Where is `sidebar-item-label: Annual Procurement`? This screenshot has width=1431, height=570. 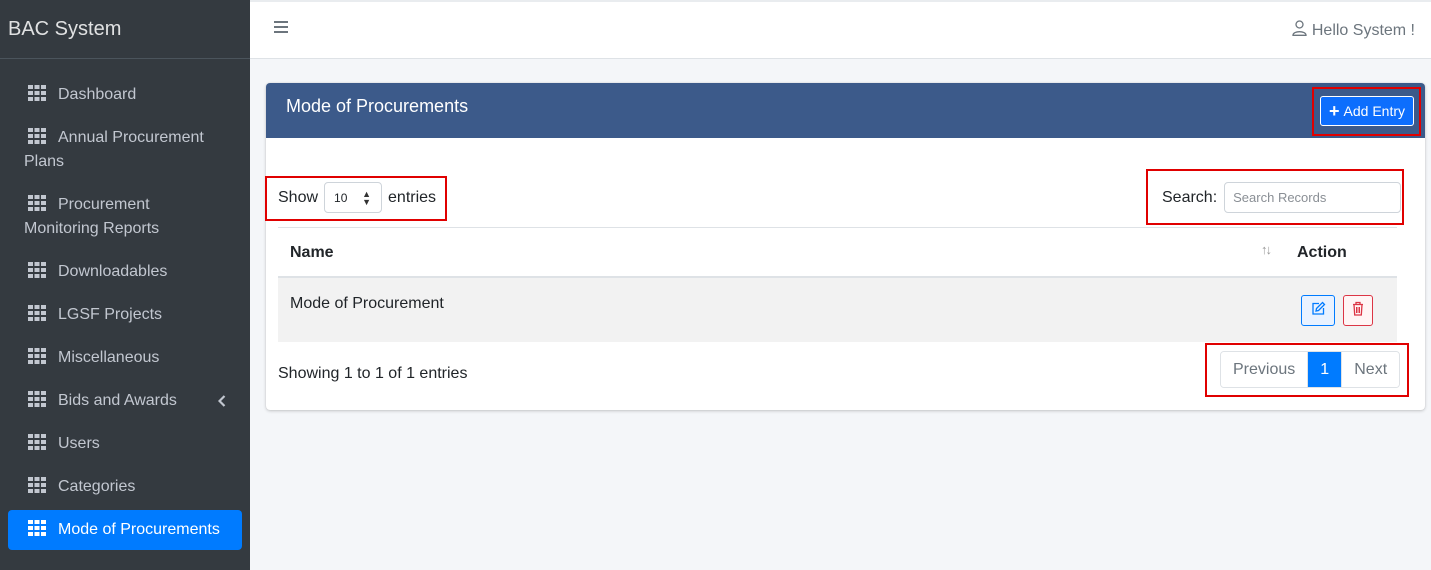 sidebar-item-label: Annual Procurement is located at coordinates (131, 137).